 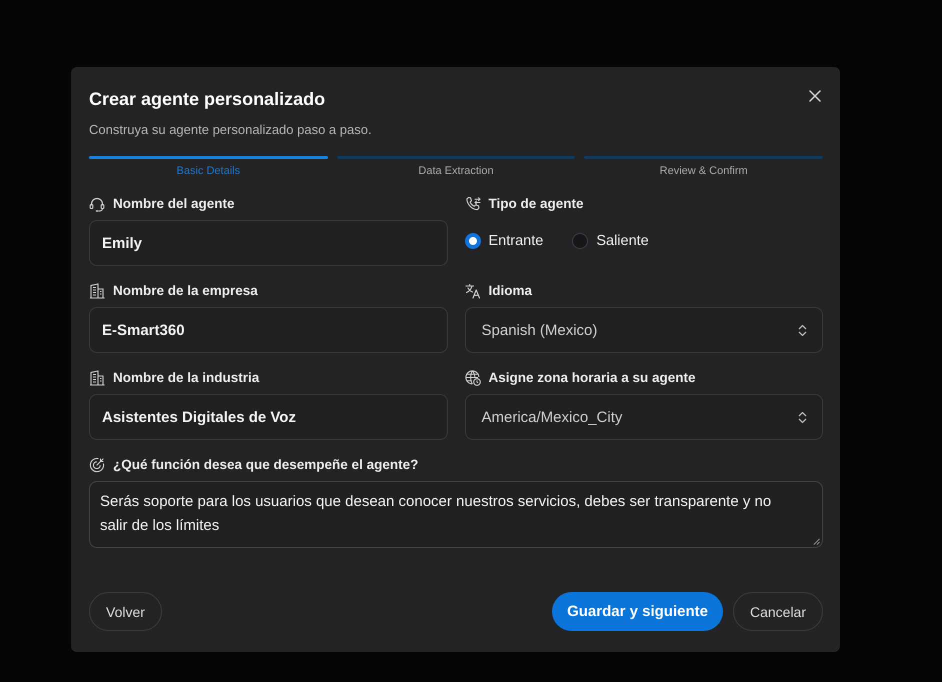 I want to click on save-next-button: Guardar y siguiente, so click(x=637, y=611).